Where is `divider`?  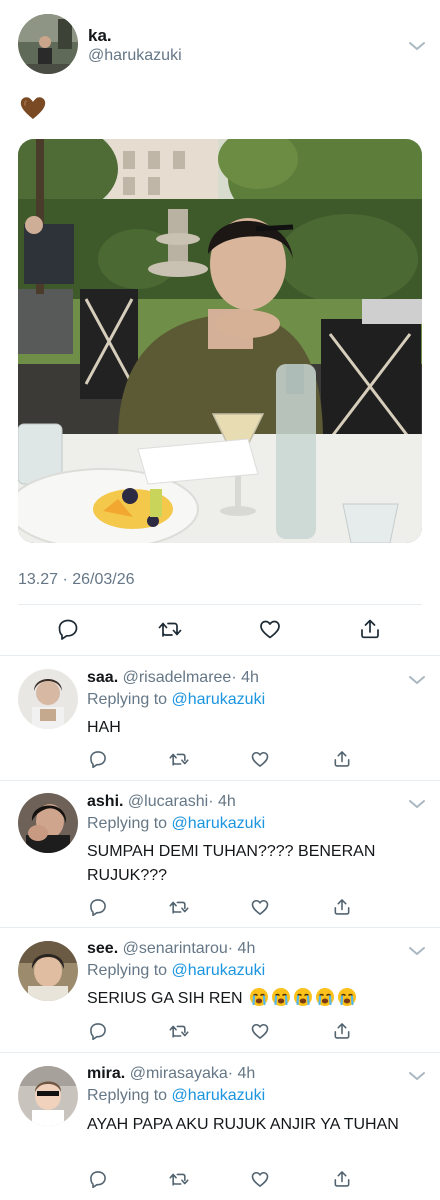 divider is located at coordinates (220, 604).